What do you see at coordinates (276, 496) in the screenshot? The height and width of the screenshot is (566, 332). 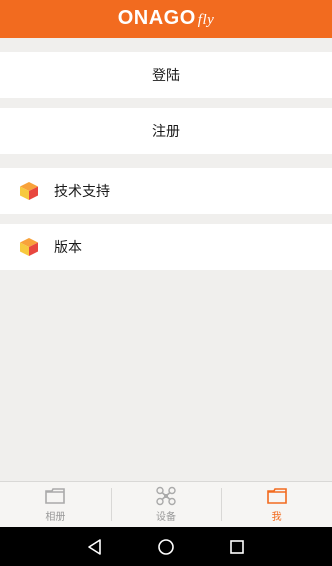 I see `me-icon` at bounding box center [276, 496].